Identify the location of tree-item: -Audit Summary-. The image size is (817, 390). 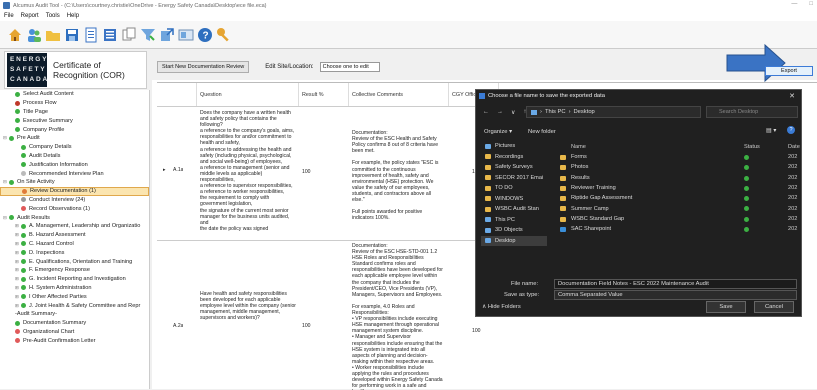
(74, 314).